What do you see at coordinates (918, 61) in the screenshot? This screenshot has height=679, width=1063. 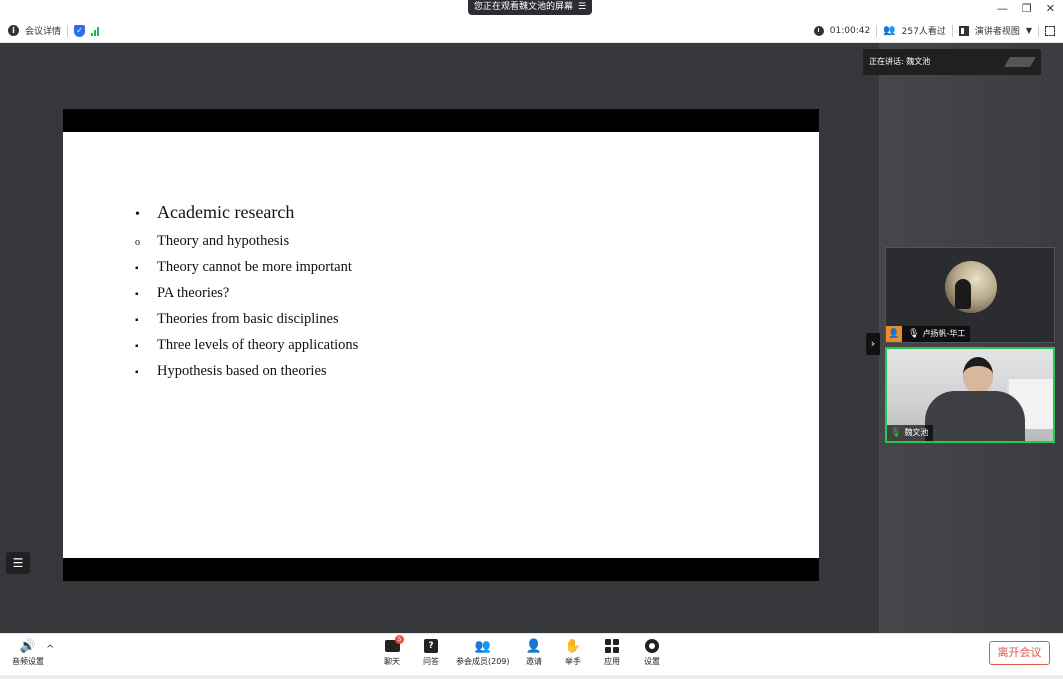 I see `speaking-name: 魏文池` at bounding box center [918, 61].